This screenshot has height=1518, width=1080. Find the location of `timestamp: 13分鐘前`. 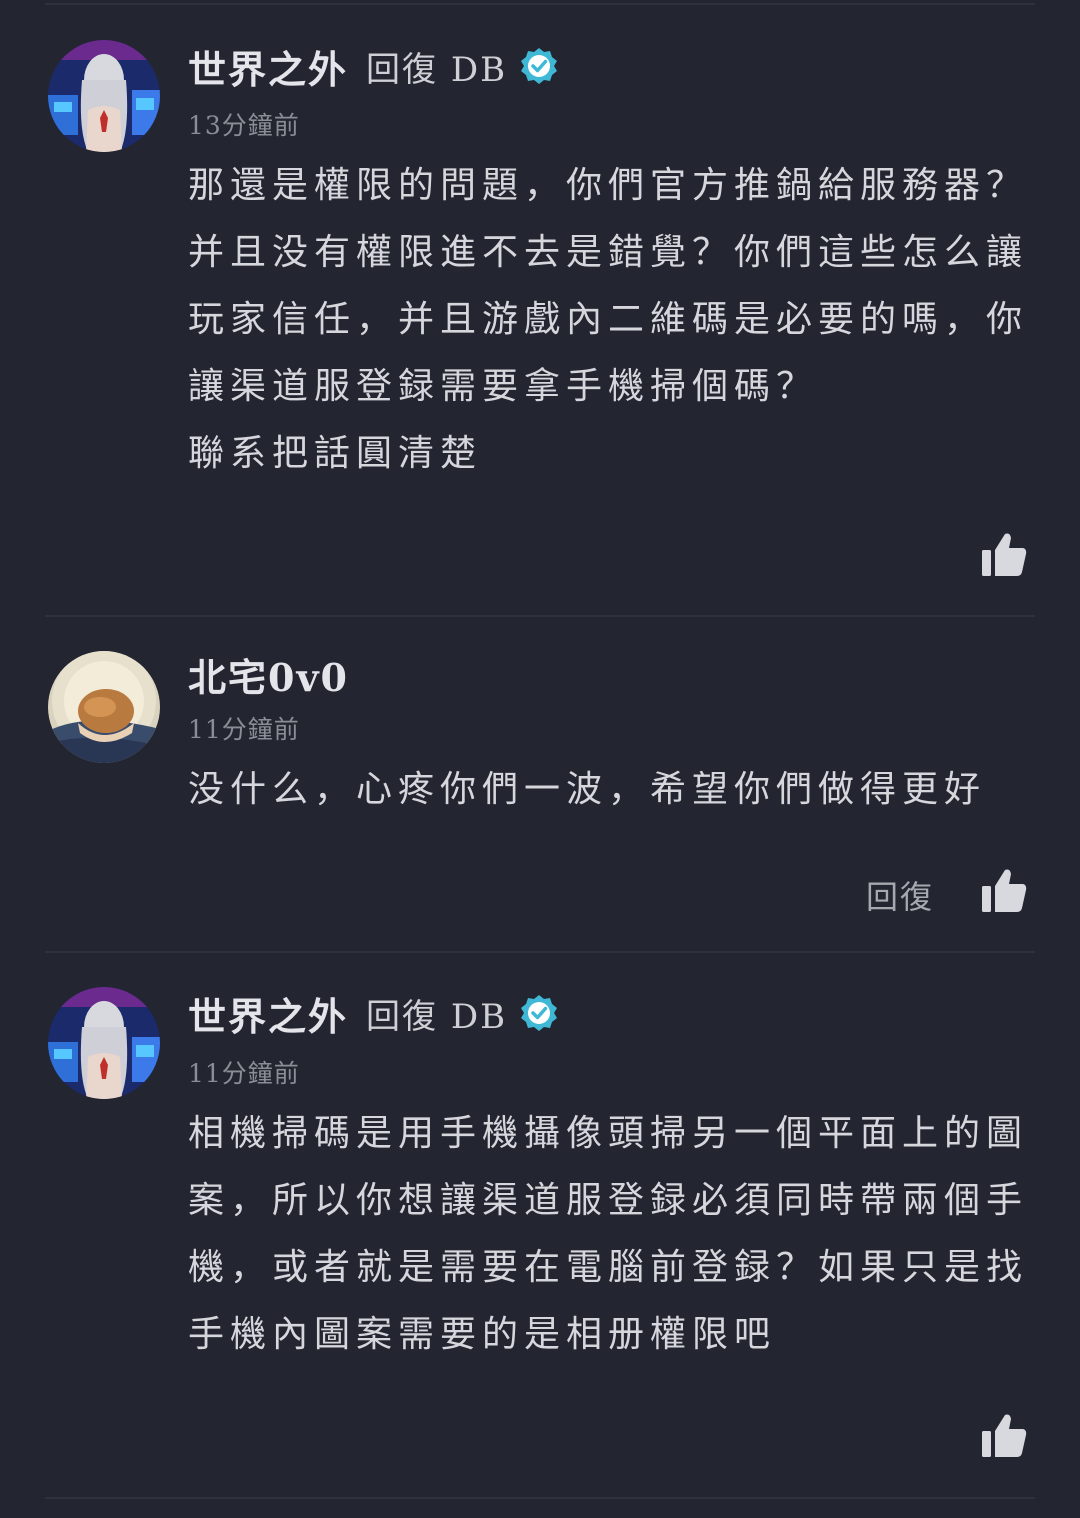

timestamp: 13分鐘前 is located at coordinates (244, 125).